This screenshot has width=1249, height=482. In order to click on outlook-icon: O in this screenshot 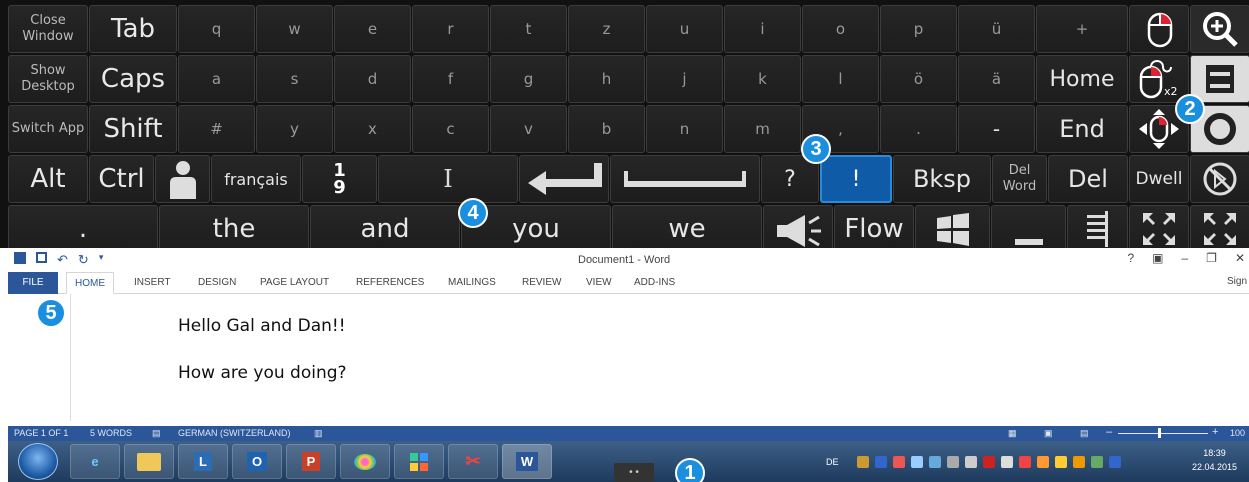, I will do `click(257, 461)`.